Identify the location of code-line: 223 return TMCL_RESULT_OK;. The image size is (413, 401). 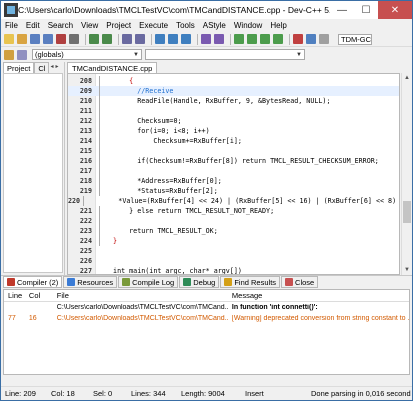
(233, 231).